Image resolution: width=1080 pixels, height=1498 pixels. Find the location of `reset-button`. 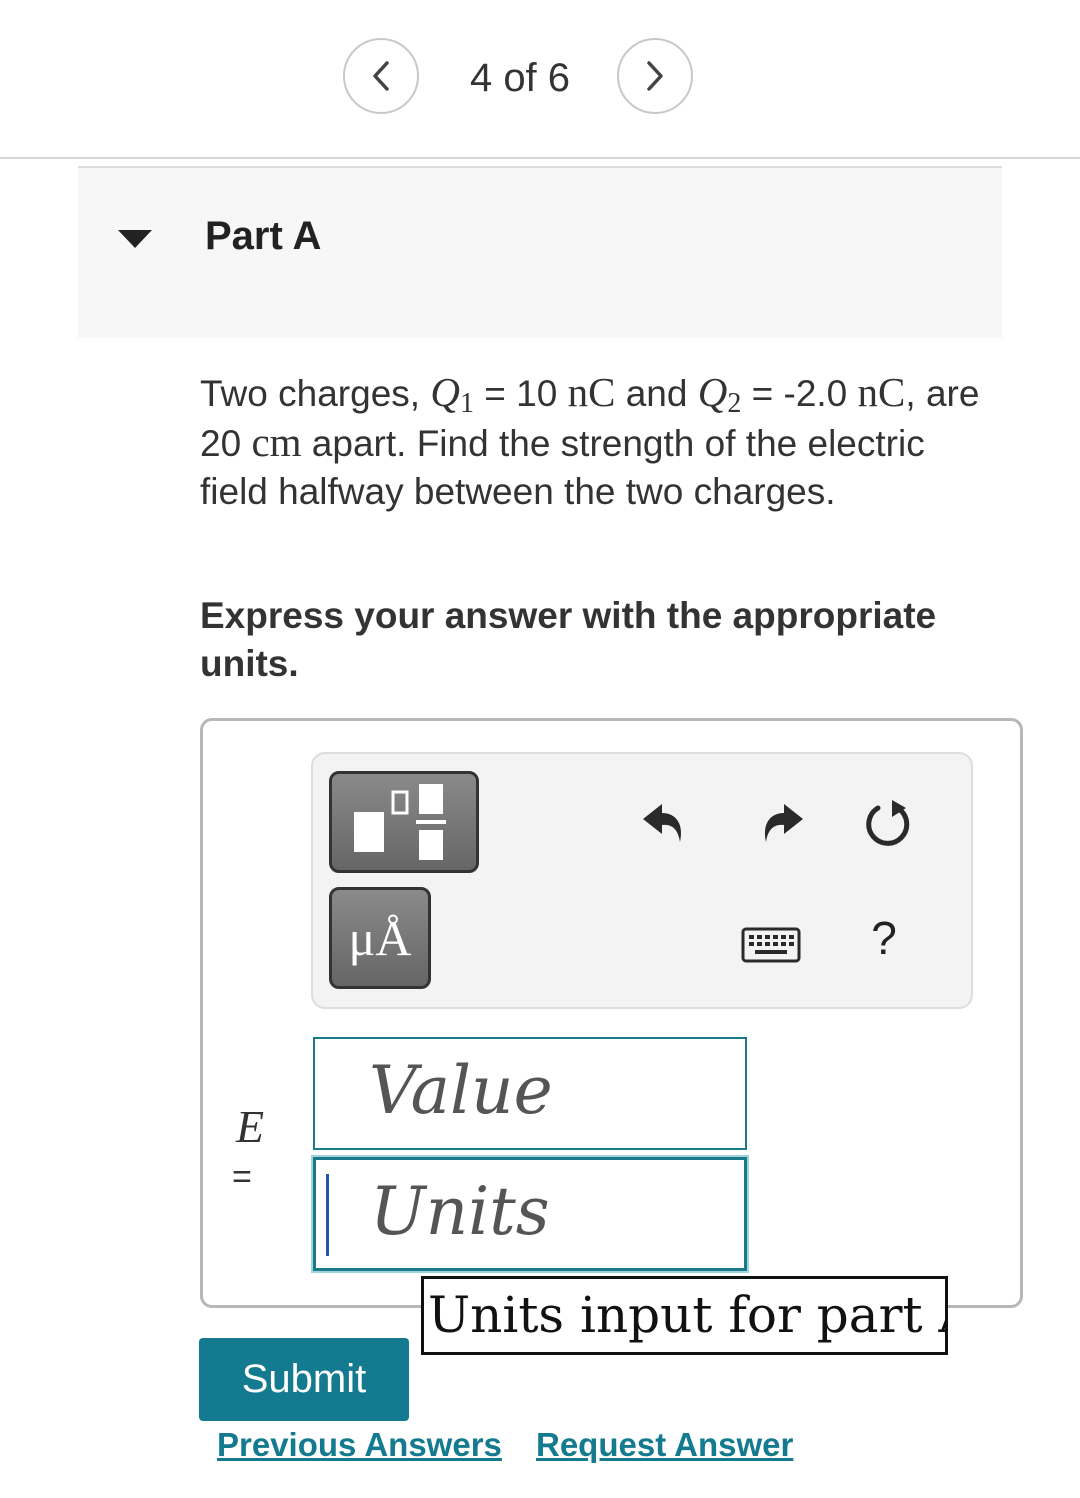

reset-button is located at coordinates (888, 824).